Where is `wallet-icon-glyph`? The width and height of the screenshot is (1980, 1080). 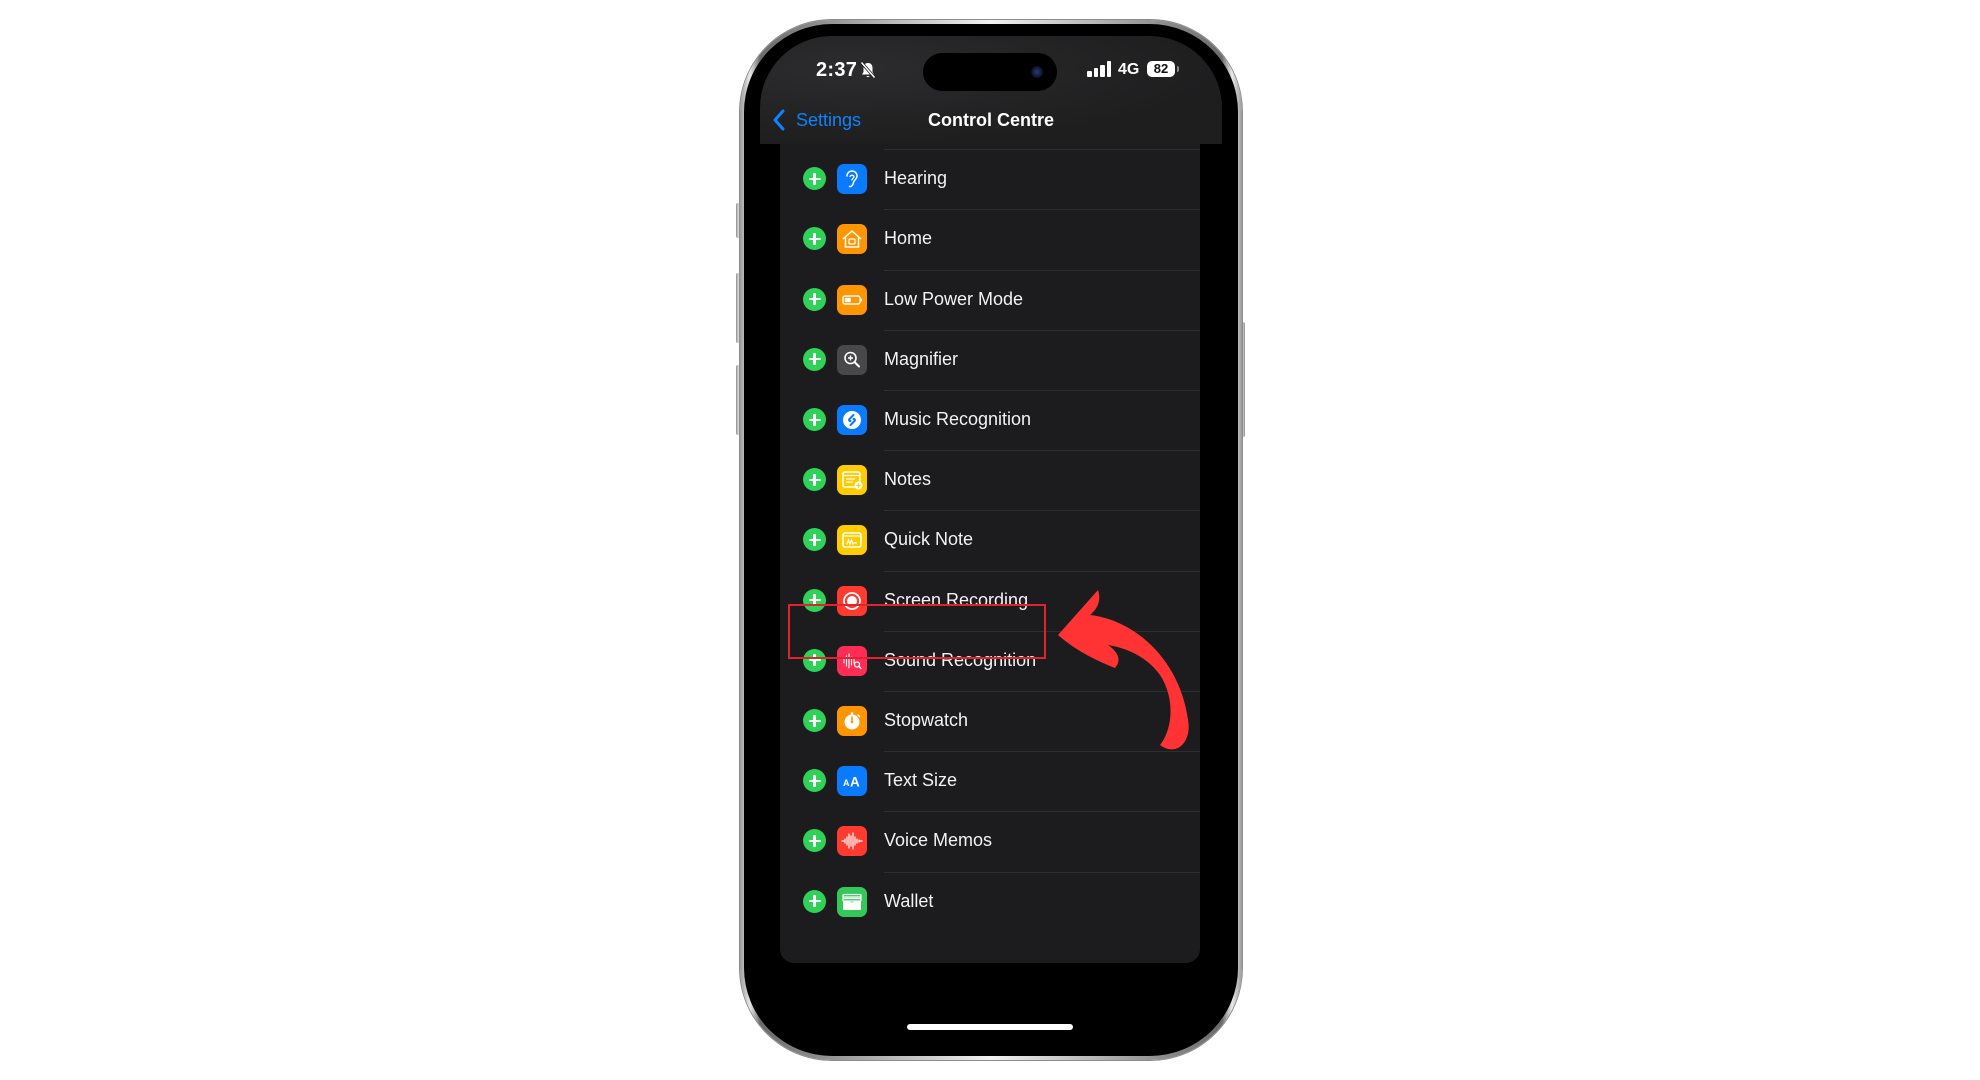
wallet-icon-glyph is located at coordinates (852, 901).